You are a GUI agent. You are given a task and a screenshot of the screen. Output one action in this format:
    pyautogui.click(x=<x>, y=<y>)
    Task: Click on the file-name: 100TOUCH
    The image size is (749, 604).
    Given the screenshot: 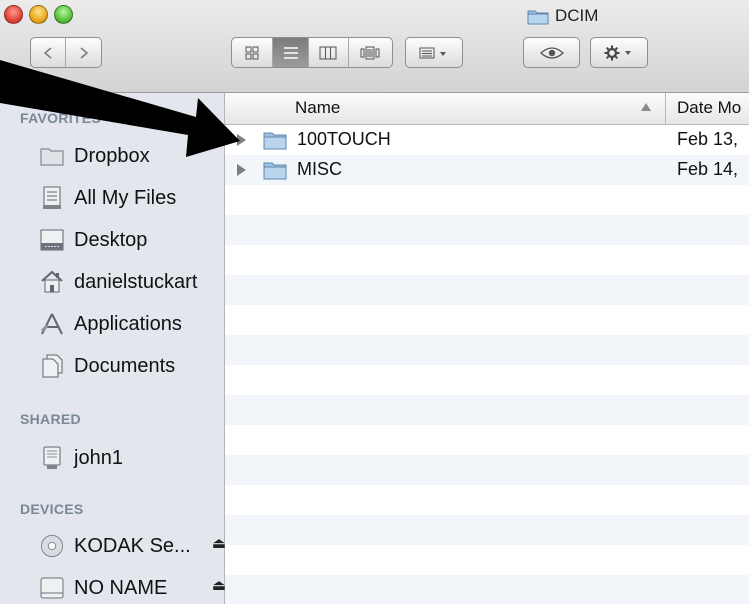 What is the action you would take?
    pyautogui.click(x=344, y=139)
    